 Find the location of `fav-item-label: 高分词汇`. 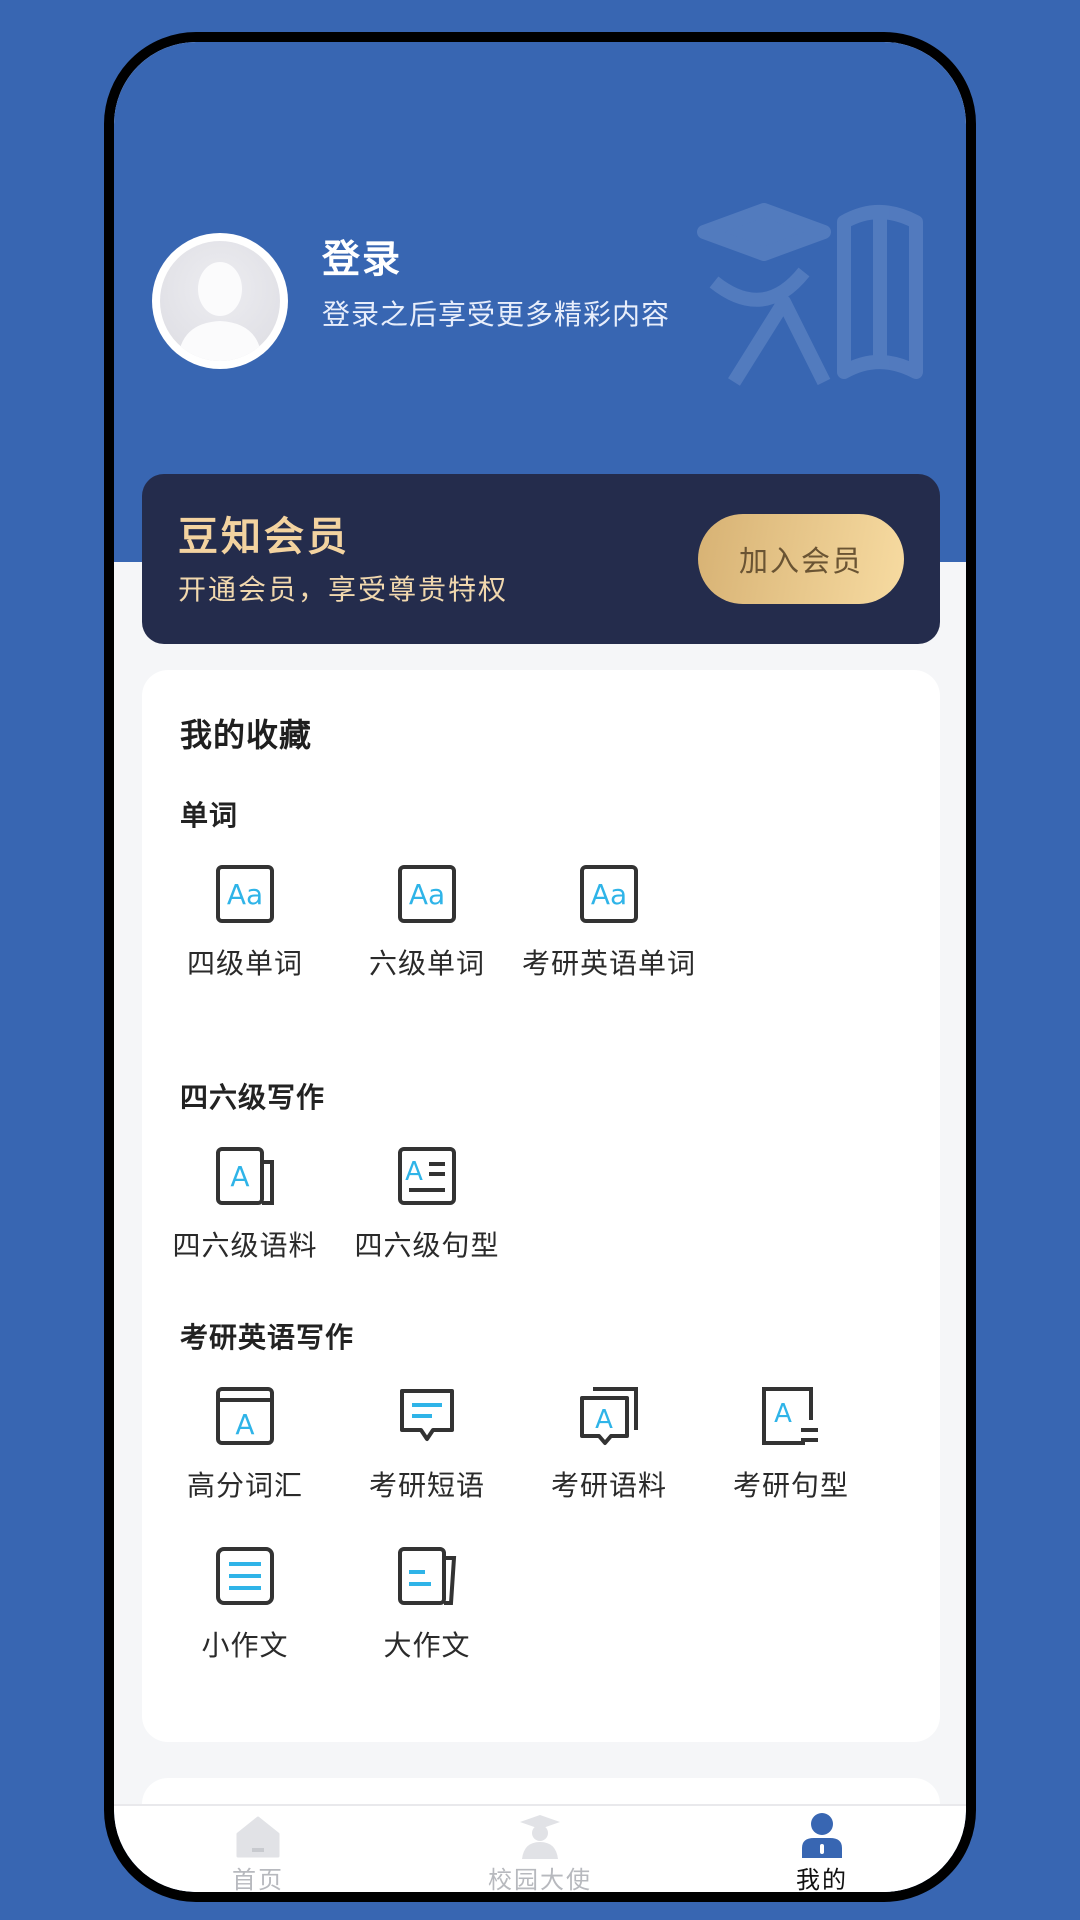

fav-item-label: 高分词汇 is located at coordinates (244, 1485).